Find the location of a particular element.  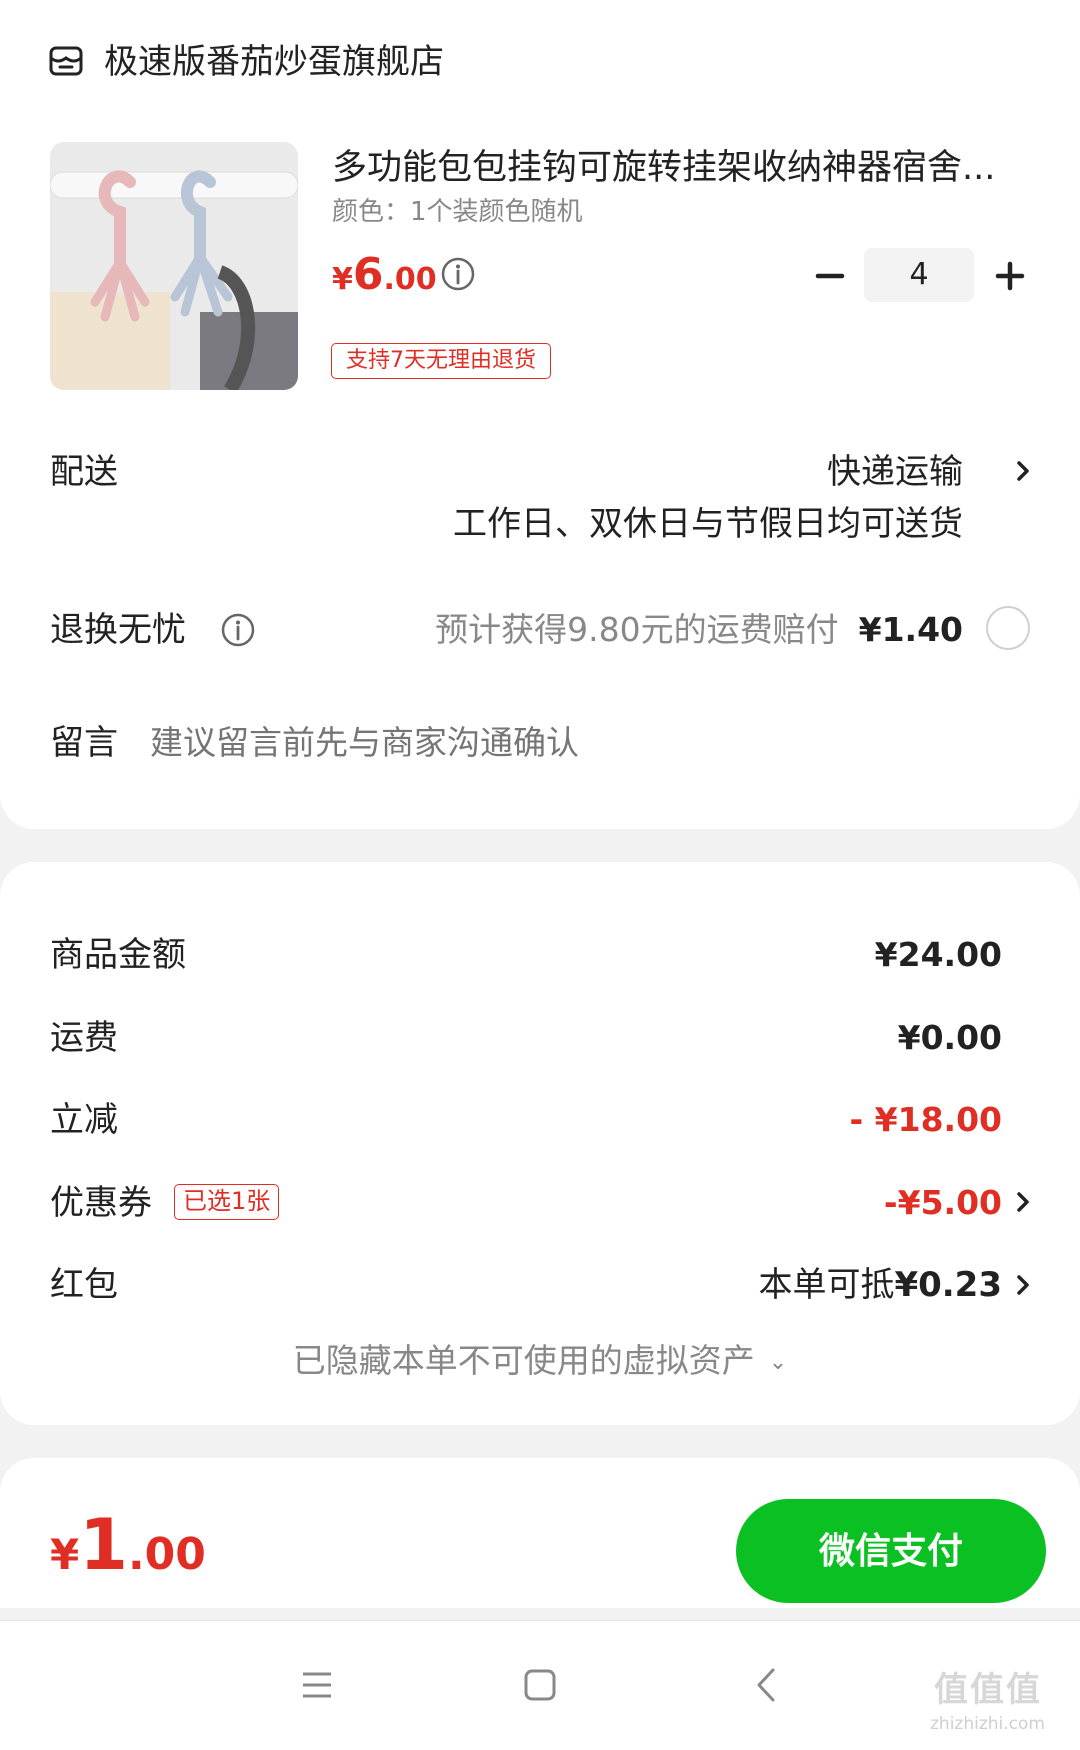

watermark-url: zhizhizhi.com is located at coordinates (987, 1724).